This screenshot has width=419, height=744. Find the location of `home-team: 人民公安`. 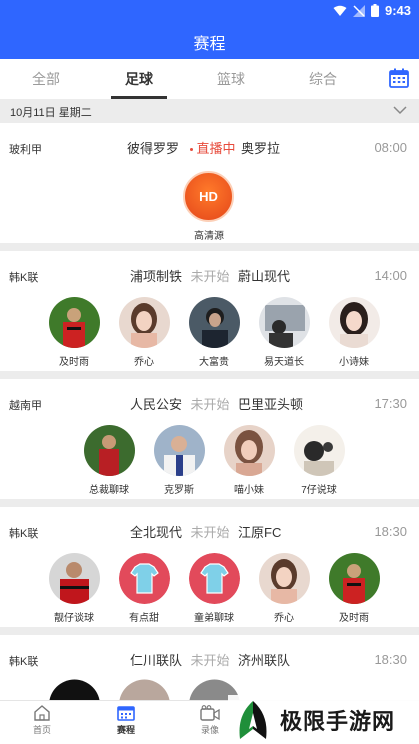

home-team: 人民公安 is located at coordinates (155, 404).